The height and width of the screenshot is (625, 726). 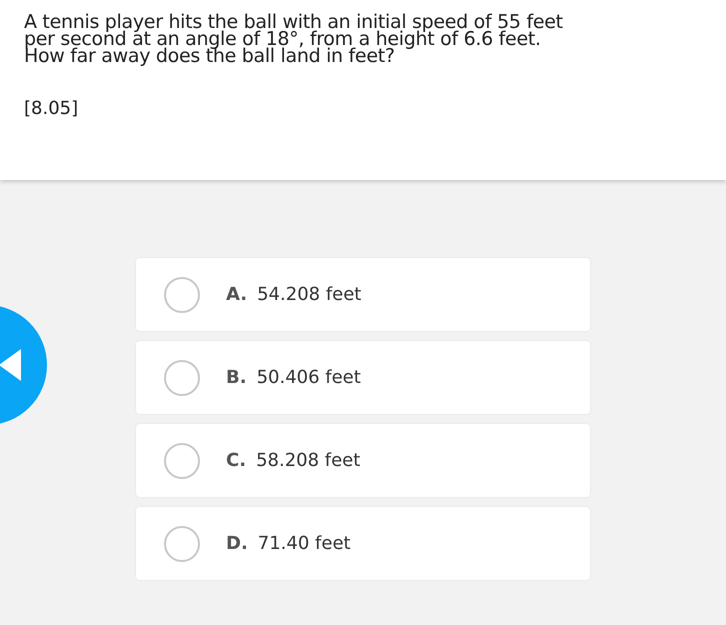 I want to click on option-letter: B., so click(x=236, y=378).